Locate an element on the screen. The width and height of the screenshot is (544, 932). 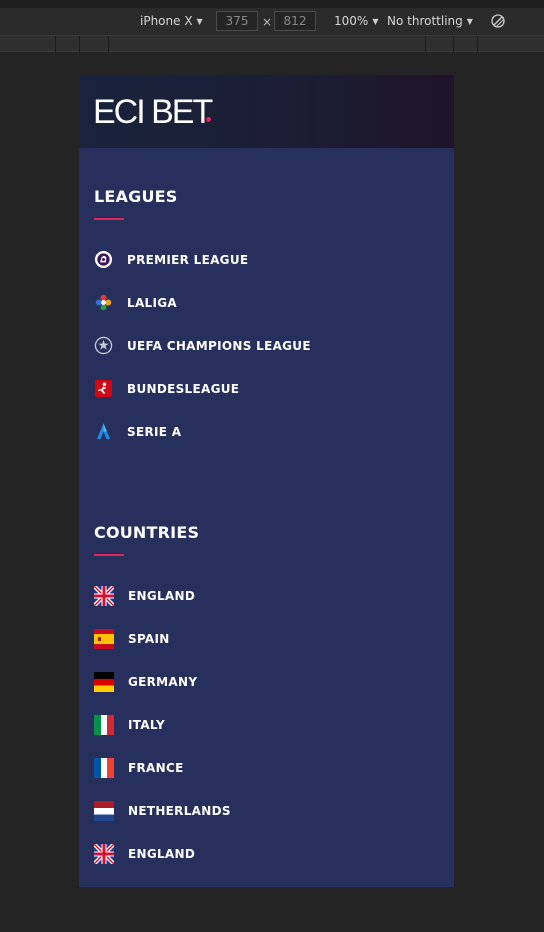
league-item-laliga: LALIGA is located at coordinates (274, 302).